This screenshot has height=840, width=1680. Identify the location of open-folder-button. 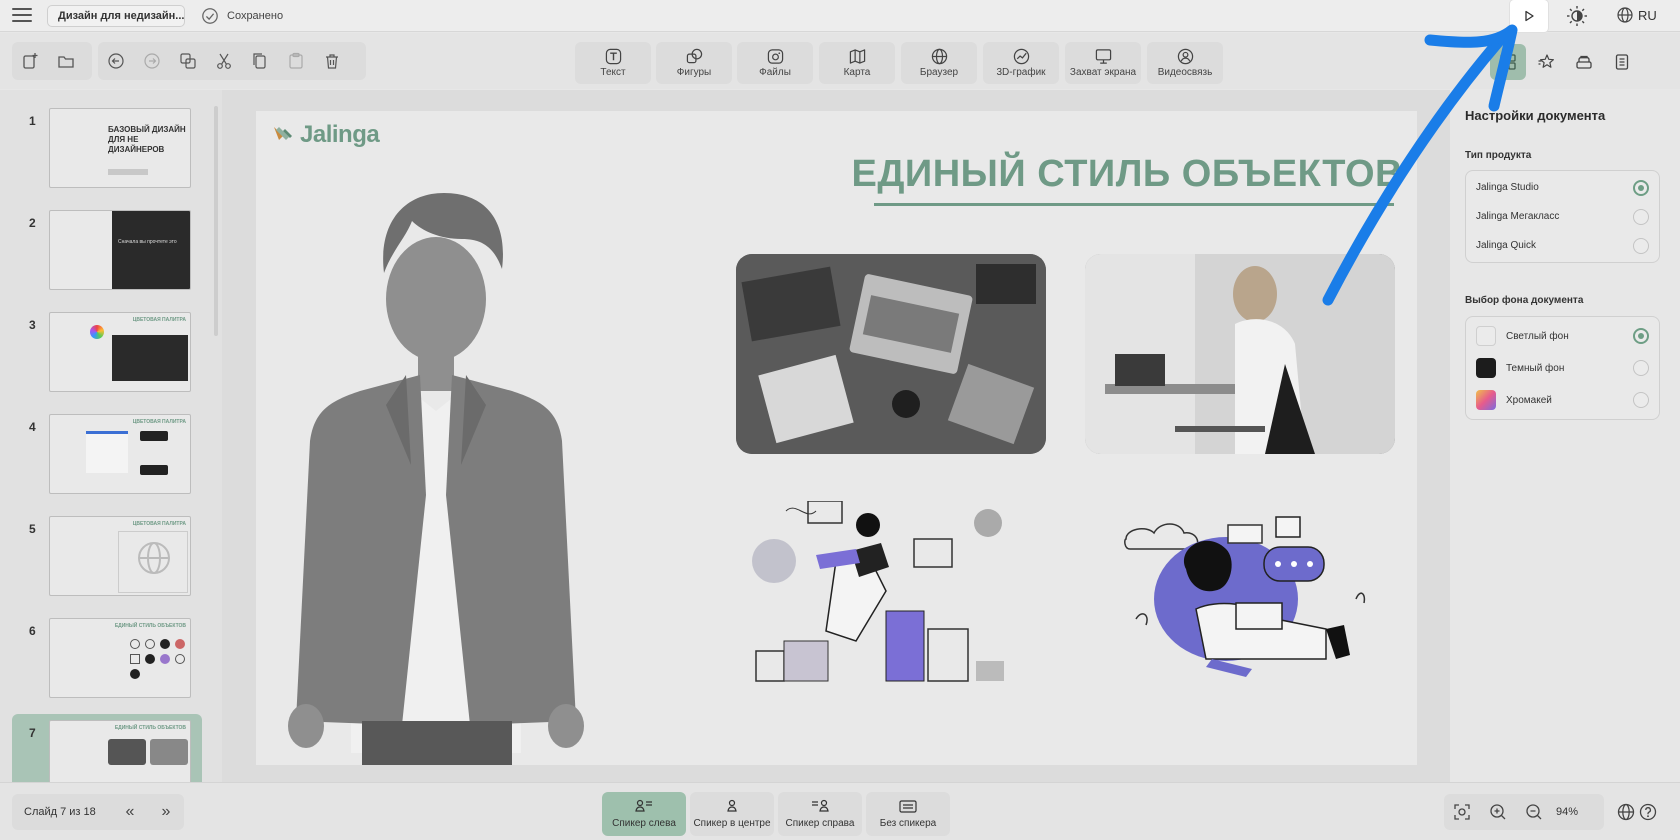
(66, 61).